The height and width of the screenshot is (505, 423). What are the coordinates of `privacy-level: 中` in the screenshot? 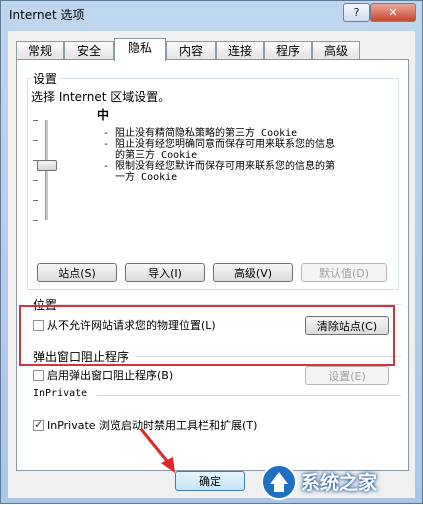 It's located at (103, 115).